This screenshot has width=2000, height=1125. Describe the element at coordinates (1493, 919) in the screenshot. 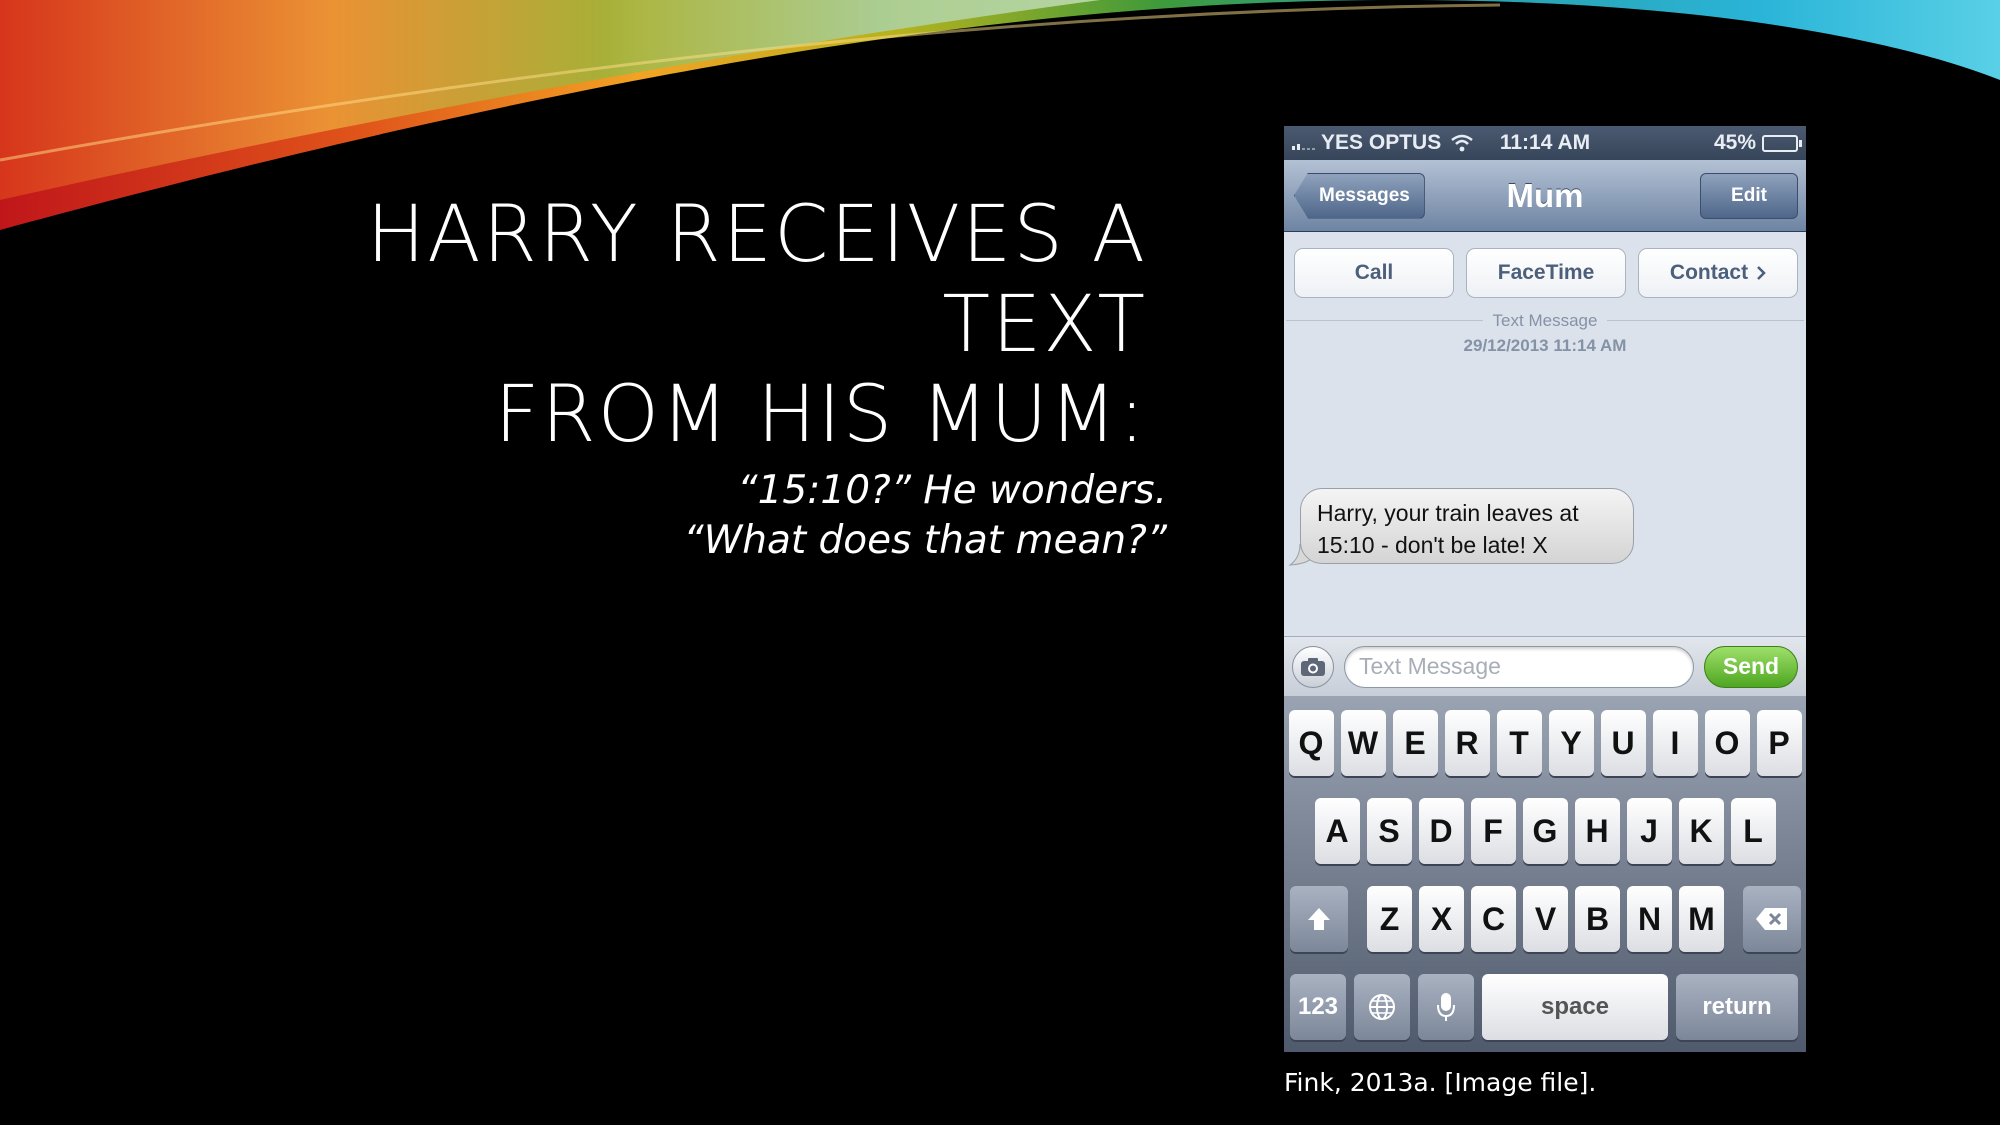

I see `key-c: C` at that location.